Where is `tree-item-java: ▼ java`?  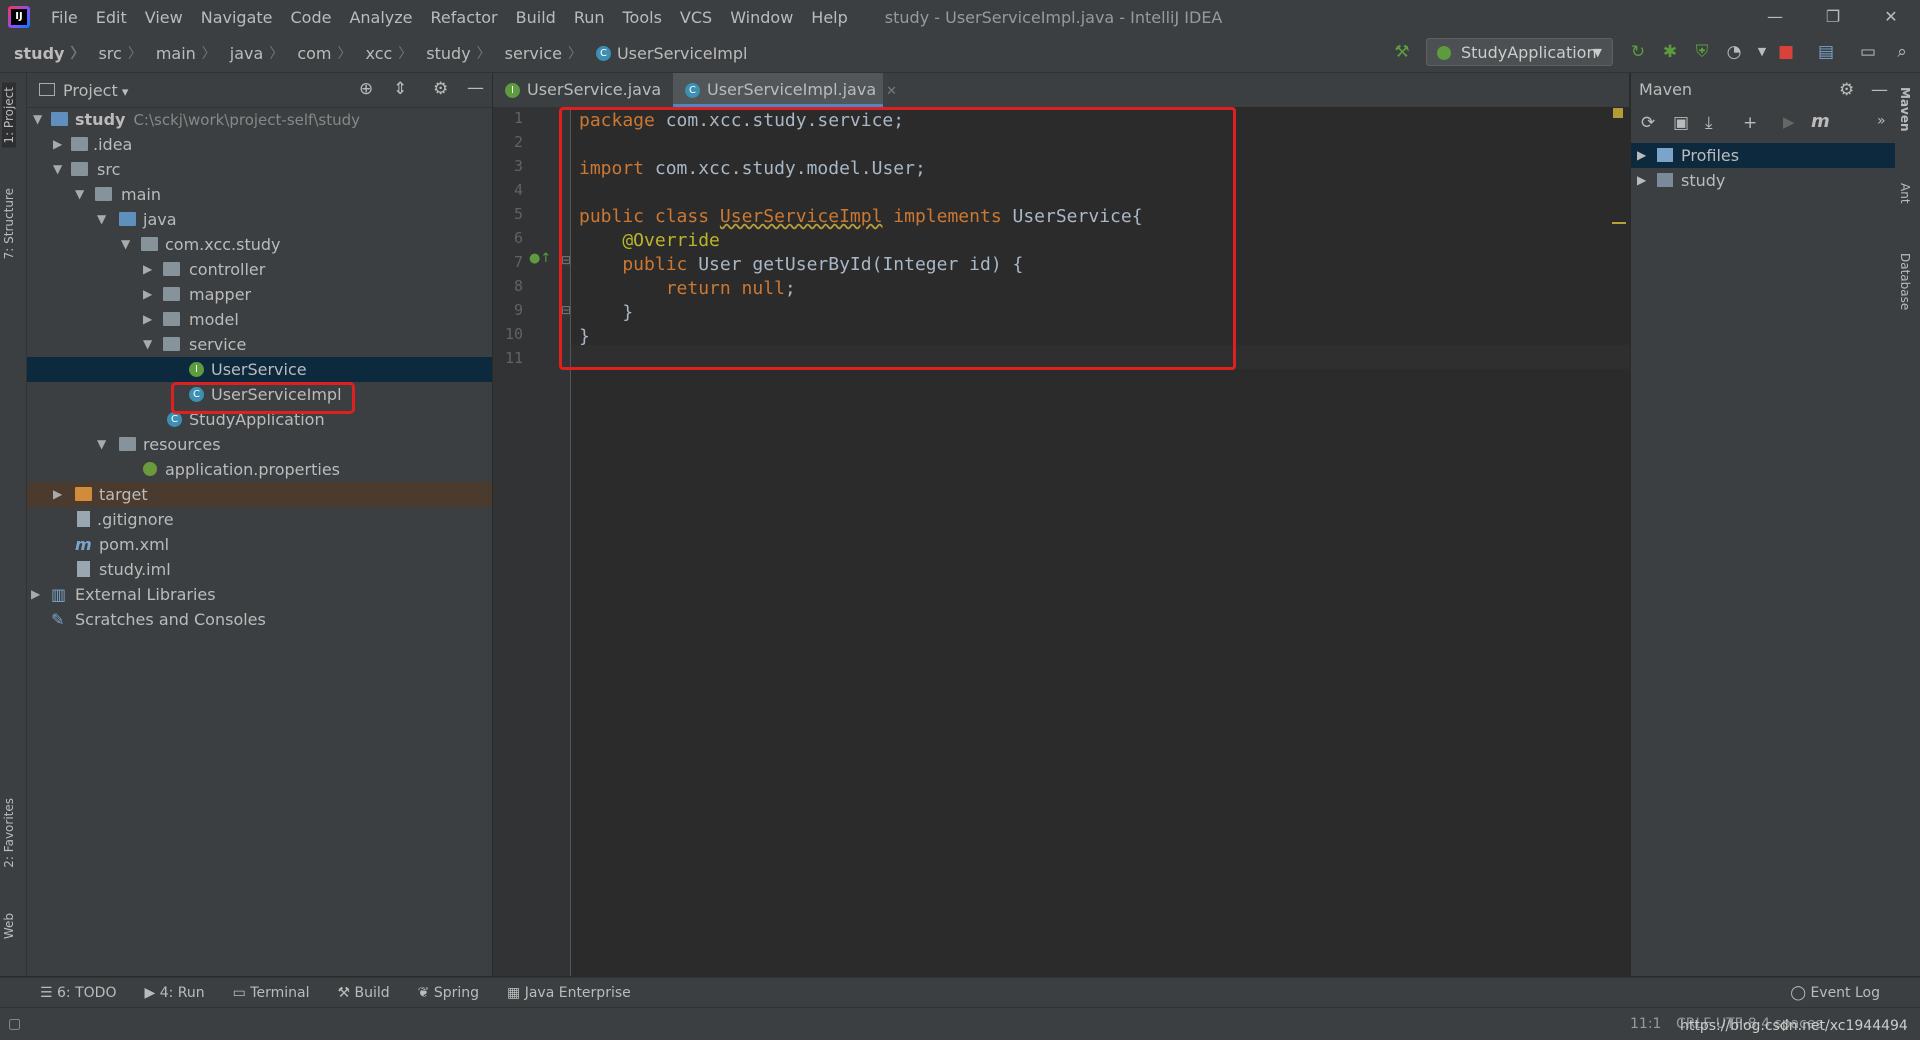
tree-item-java: ▼ java is located at coordinates (259, 219).